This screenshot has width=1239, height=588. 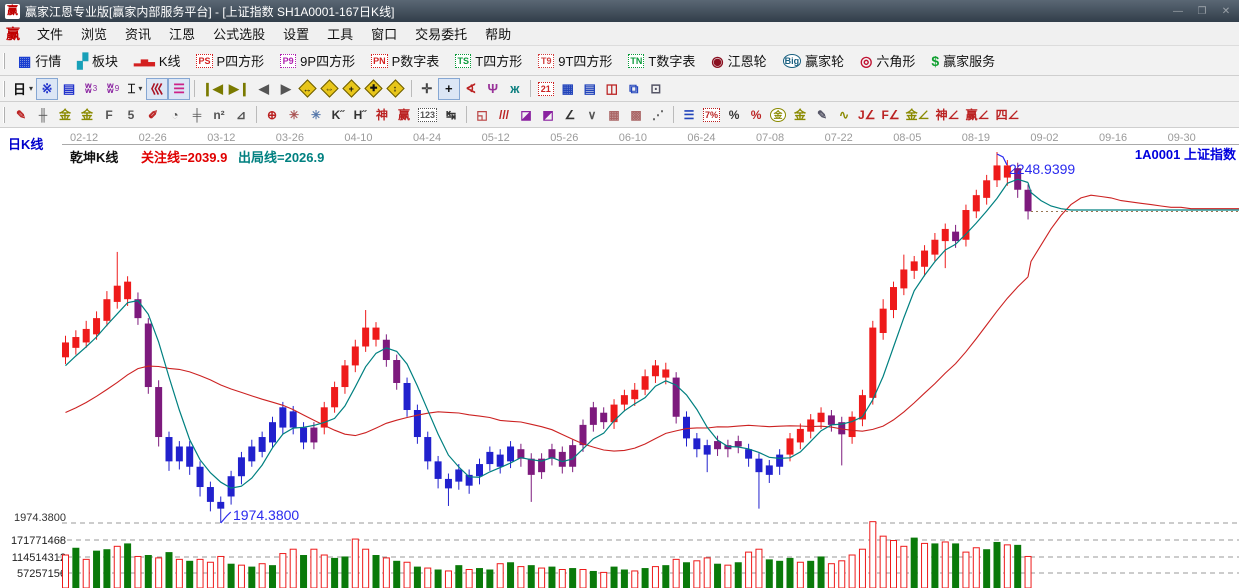 I want to click on notes-panel-button: ▤, so click(x=69, y=89).